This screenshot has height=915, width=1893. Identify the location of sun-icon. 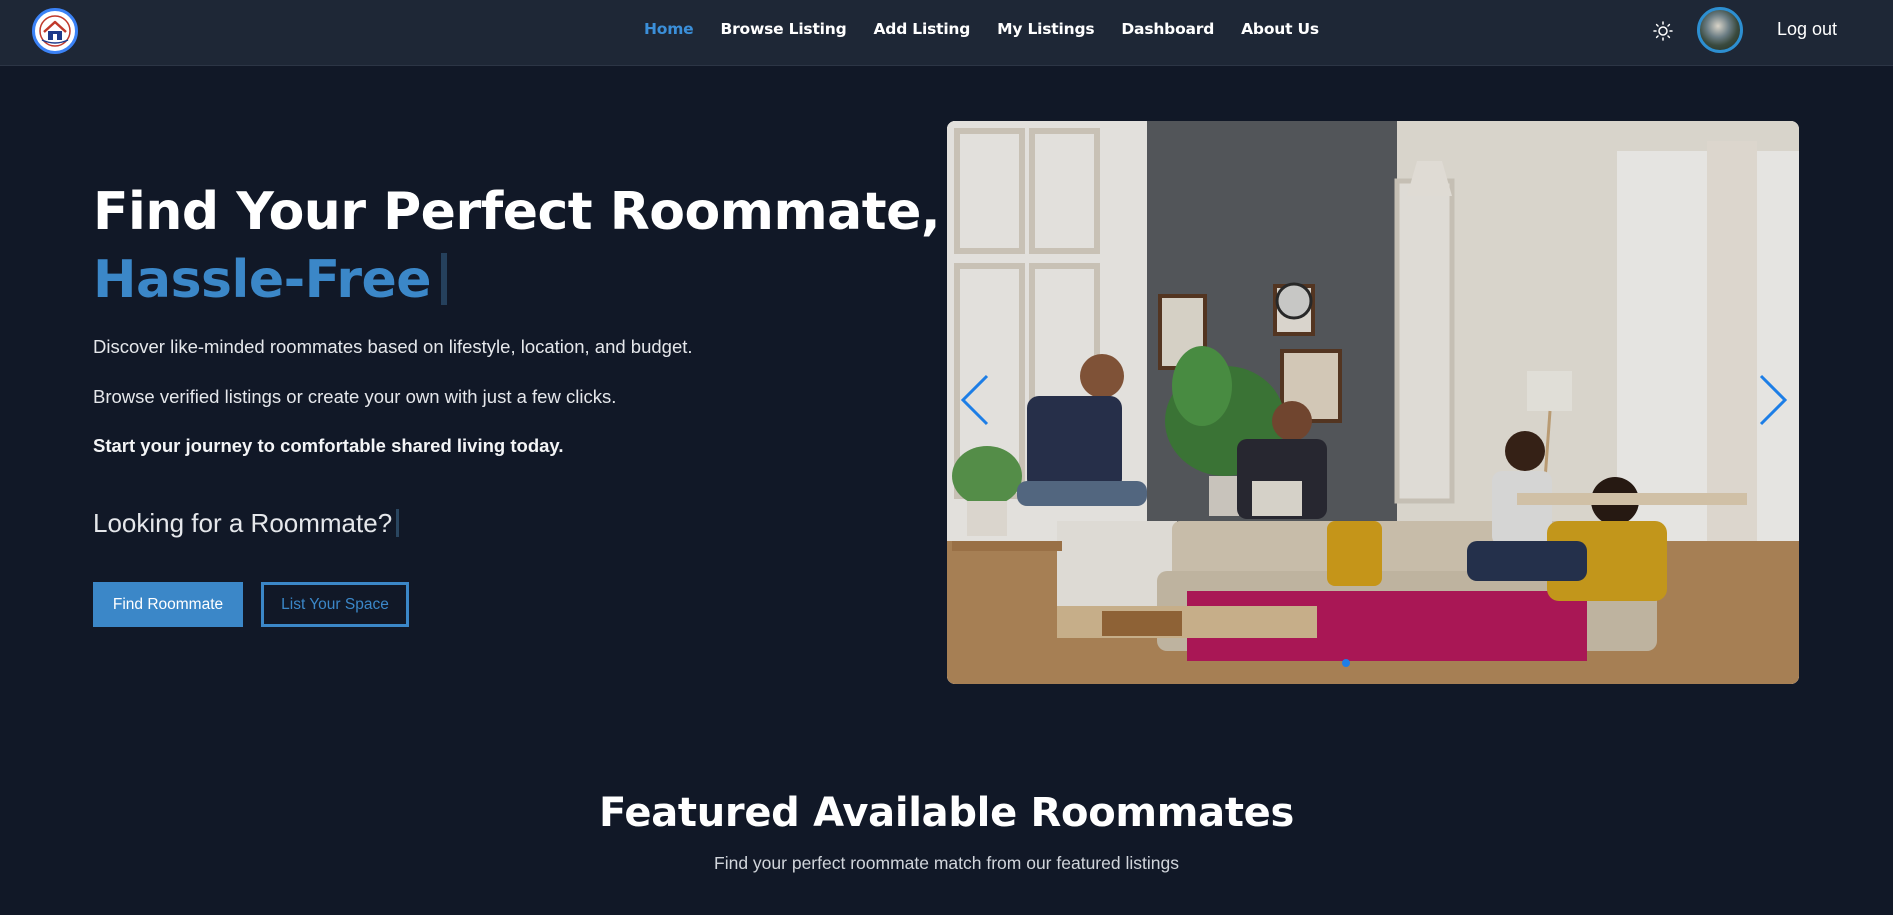
(1663, 31).